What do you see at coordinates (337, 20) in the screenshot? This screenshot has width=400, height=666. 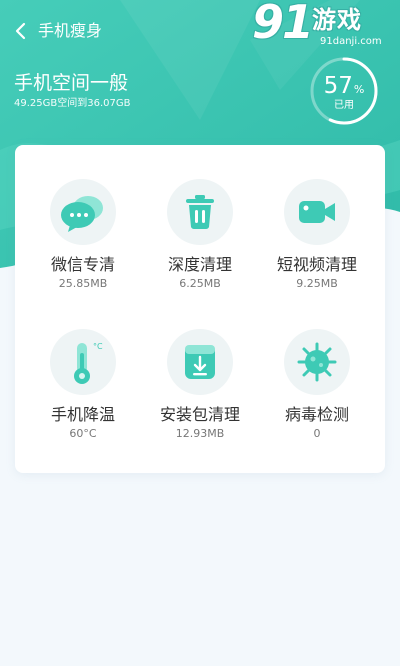 I see `watermark-logo-text: 游戏` at bounding box center [337, 20].